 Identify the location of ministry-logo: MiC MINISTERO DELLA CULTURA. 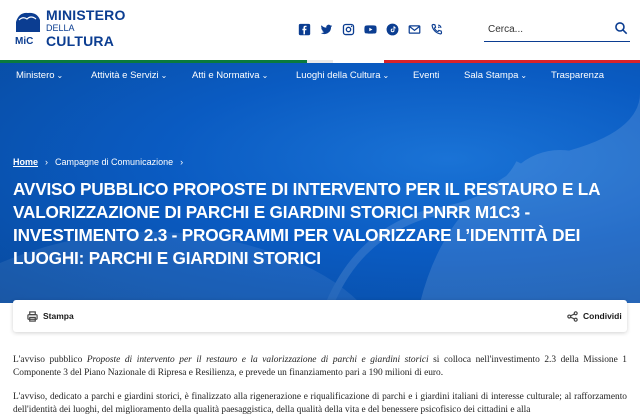
(69, 30).